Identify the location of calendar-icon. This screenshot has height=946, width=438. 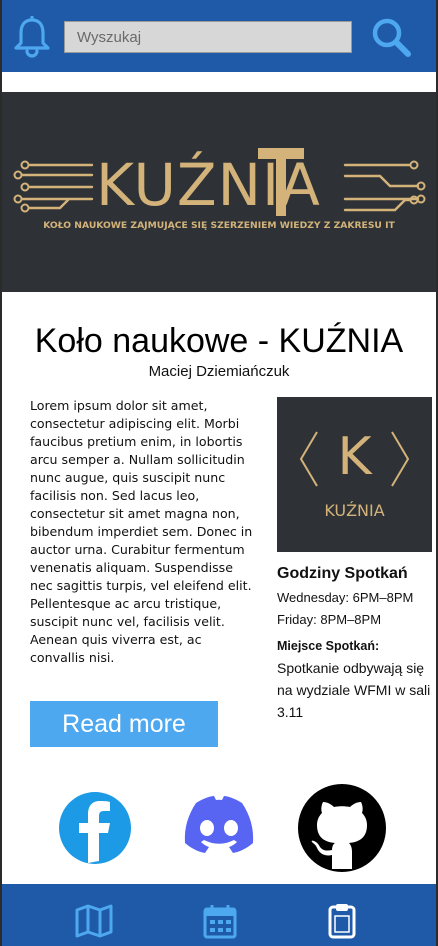
(220, 921).